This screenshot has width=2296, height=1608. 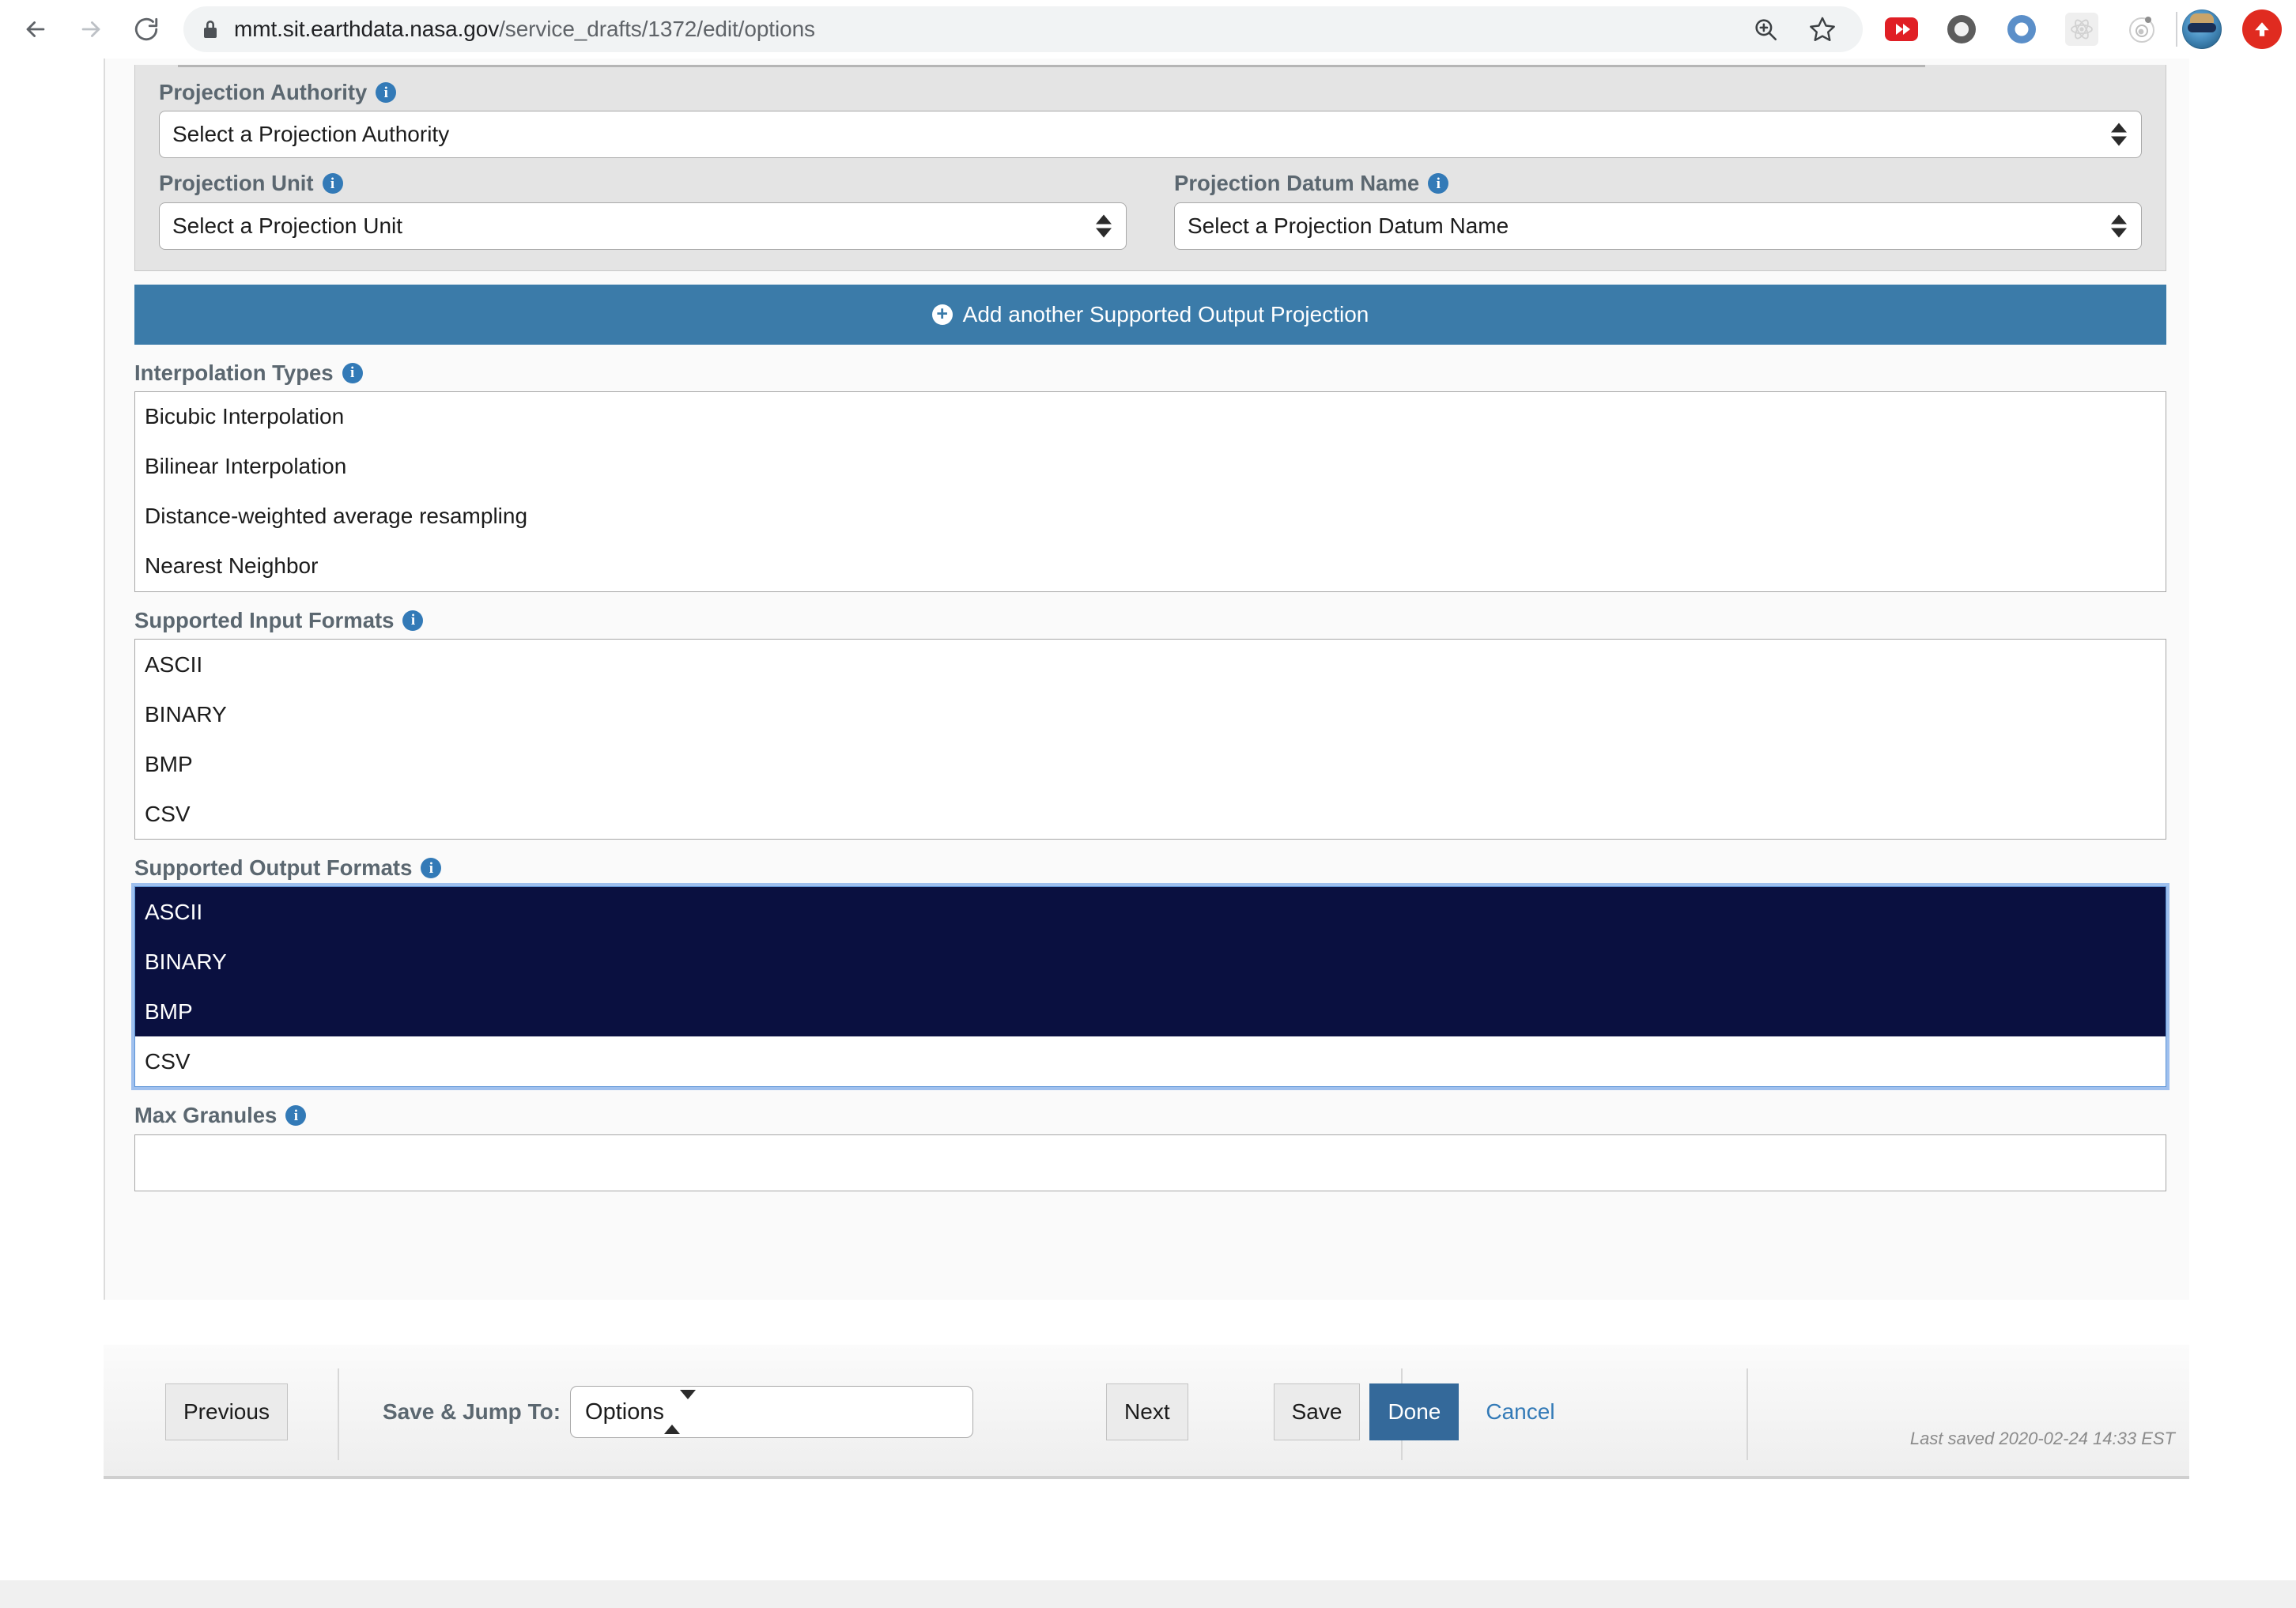 I want to click on save-jump-value: Options, so click(x=624, y=1412).